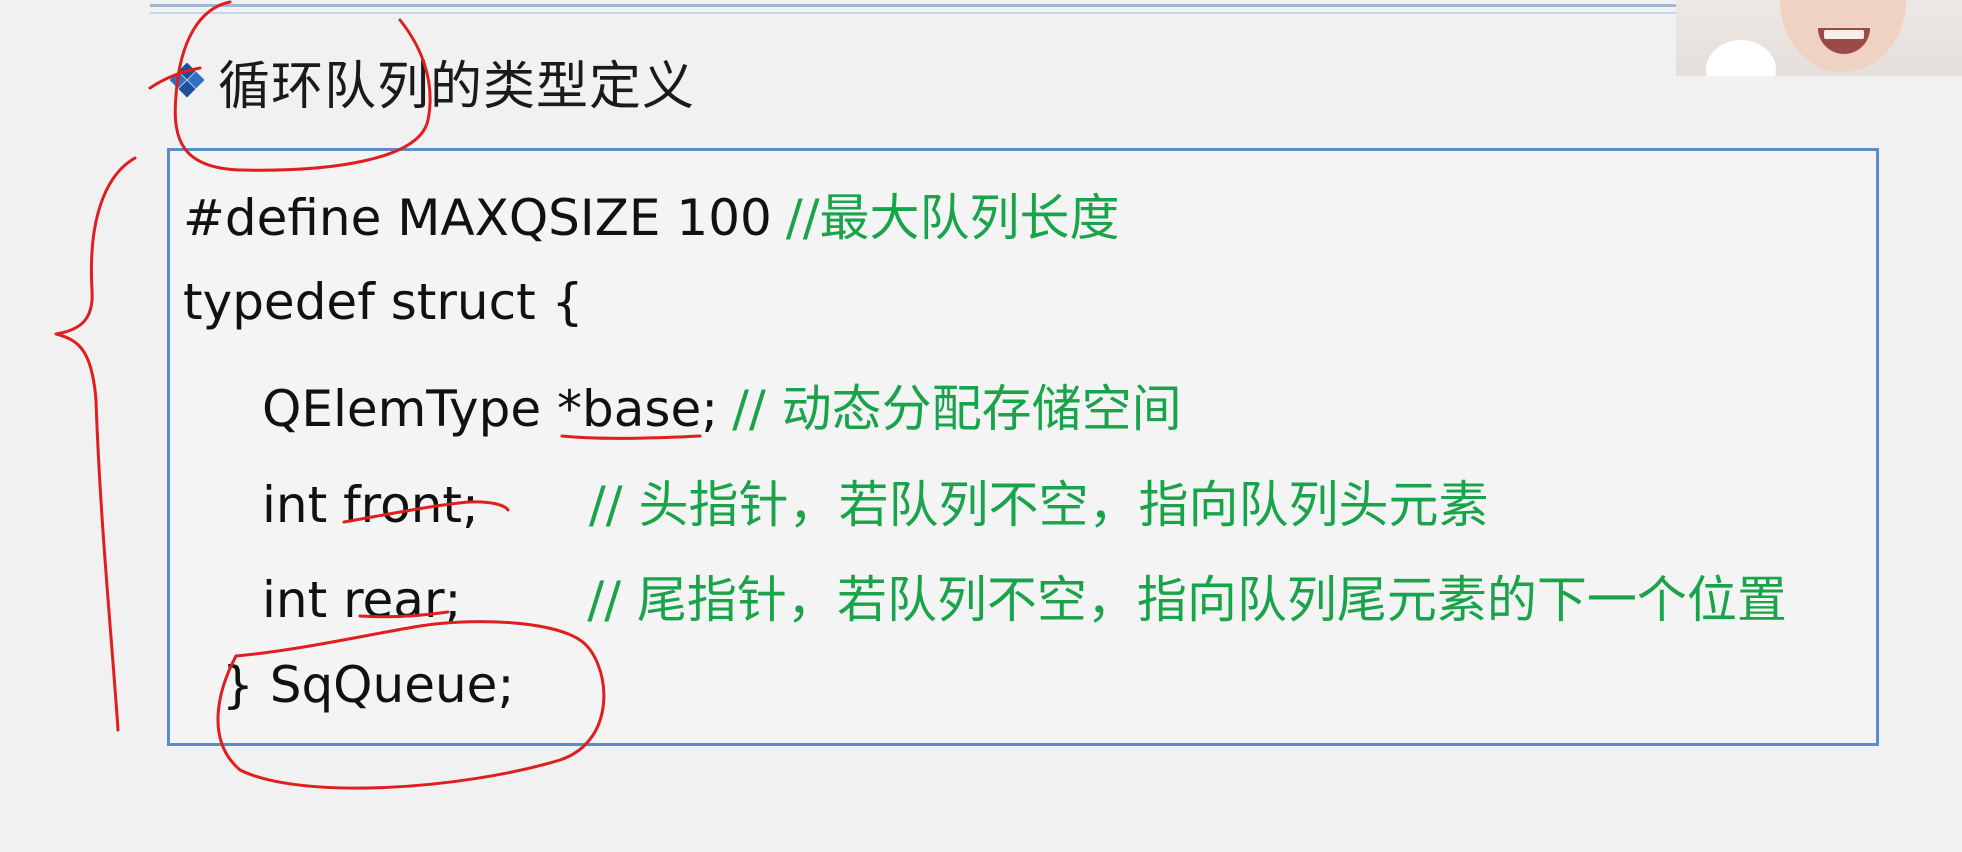 The width and height of the screenshot is (1962, 852). What do you see at coordinates (1819, 38) in the screenshot?
I see `webcam-overlay` at bounding box center [1819, 38].